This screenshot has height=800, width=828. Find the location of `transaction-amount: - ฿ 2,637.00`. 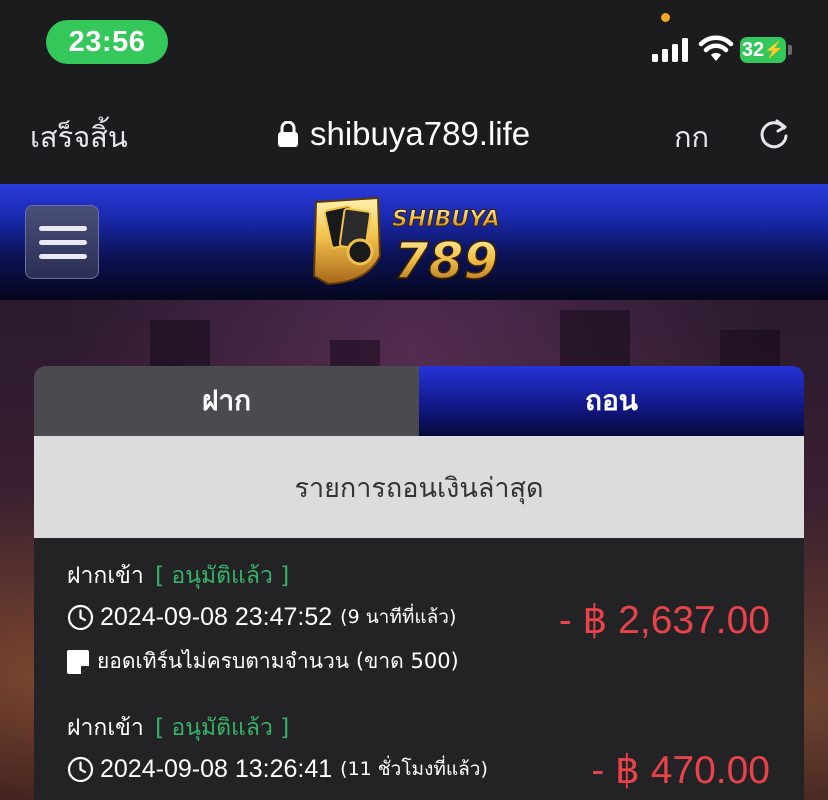

transaction-amount: - ฿ 2,637.00 is located at coordinates (664, 620).